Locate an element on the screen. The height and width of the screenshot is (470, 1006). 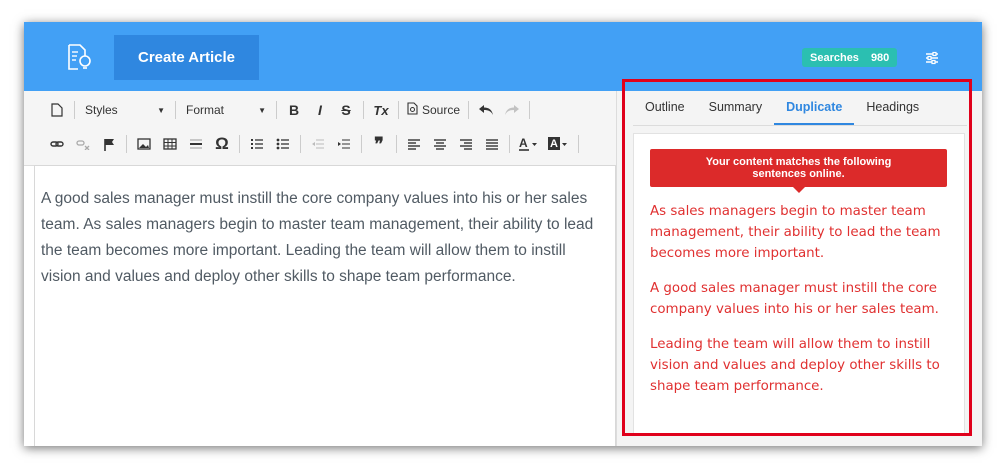
redo-icon is located at coordinates (512, 110).